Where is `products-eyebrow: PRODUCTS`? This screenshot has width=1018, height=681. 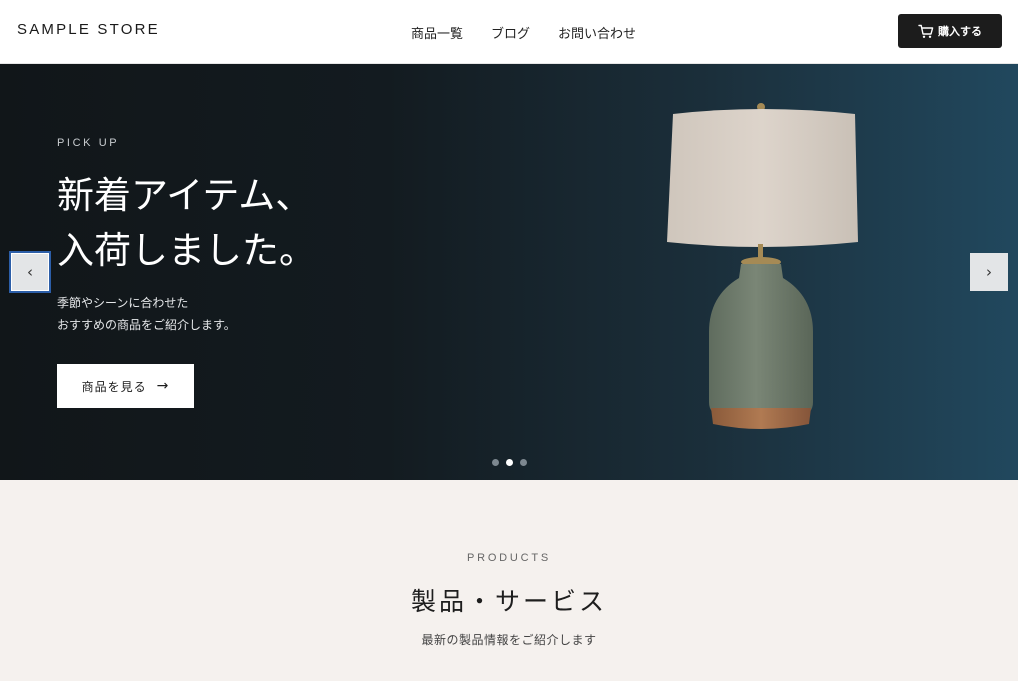
products-eyebrow: PRODUCTS is located at coordinates (509, 558).